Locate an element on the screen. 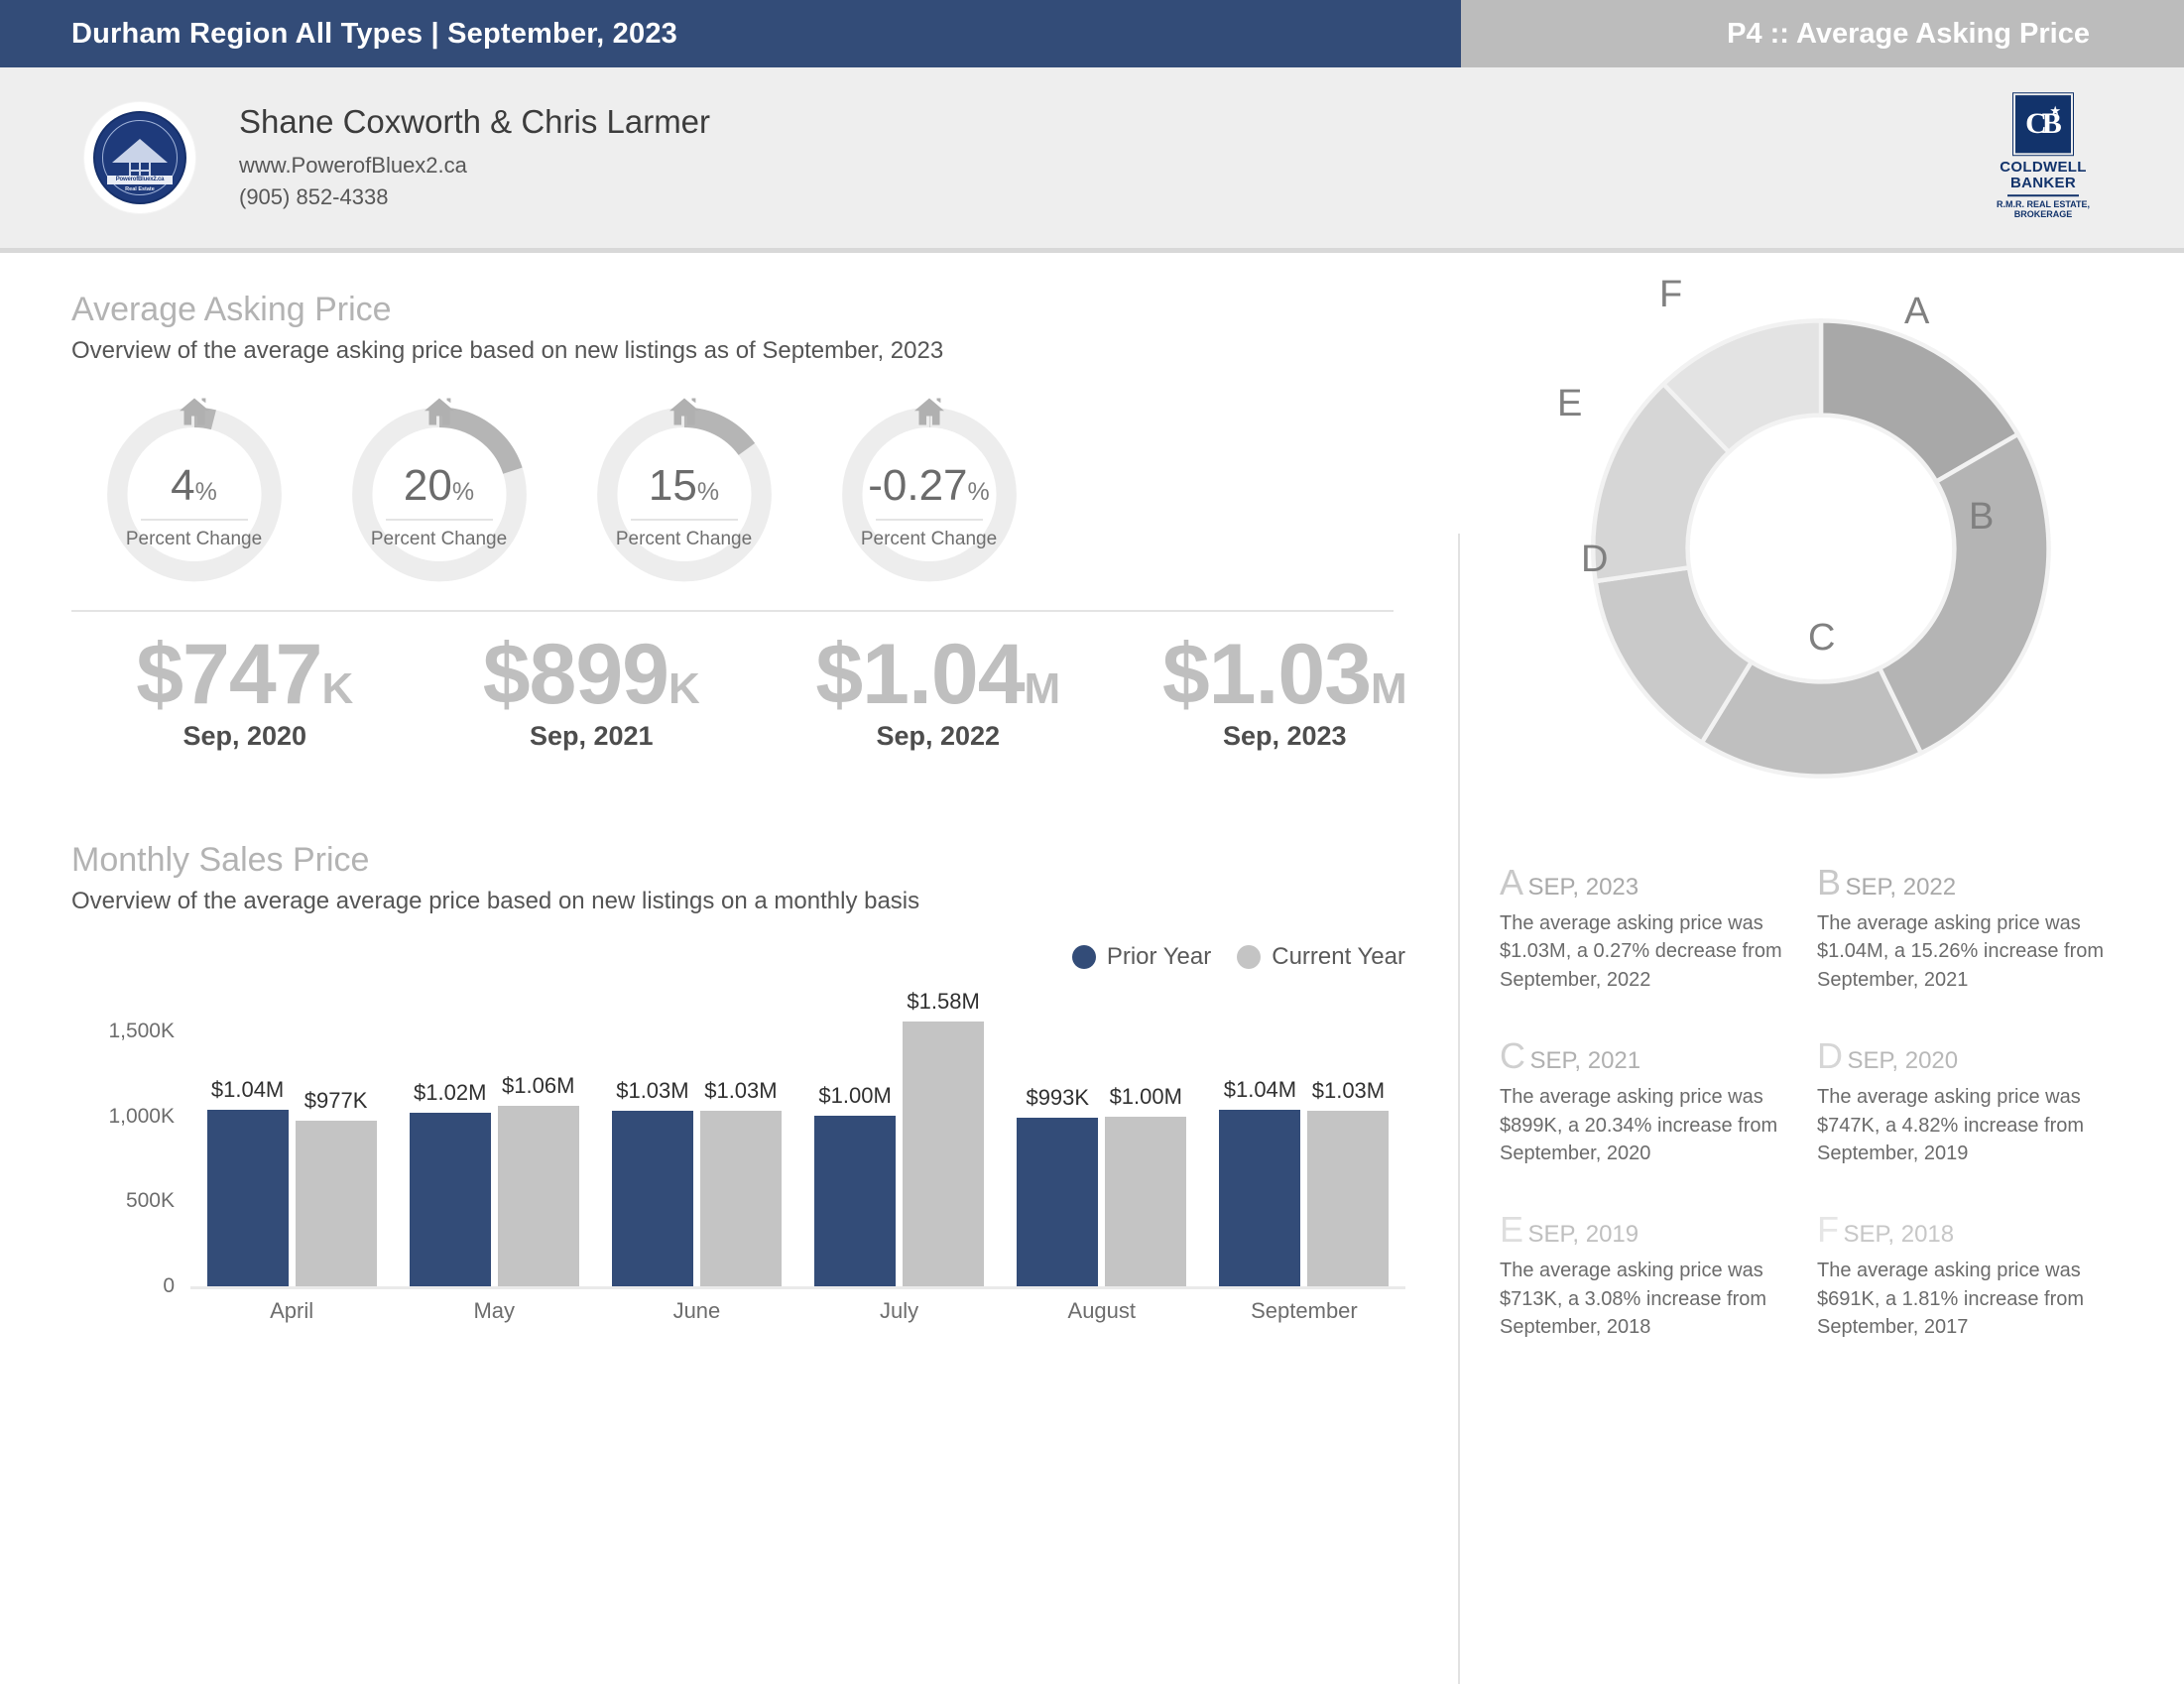  price-card: $747K Sep, 2020 is located at coordinates (245, 691).